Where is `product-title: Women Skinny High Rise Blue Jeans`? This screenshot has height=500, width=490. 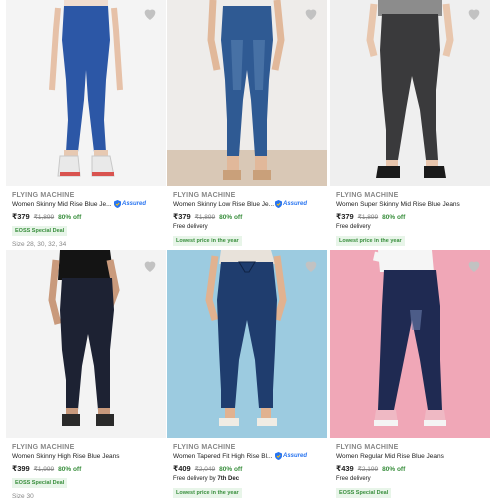 product-title: Women Skinny High Rise Blue Jeans is located at coordinates (87, 456).